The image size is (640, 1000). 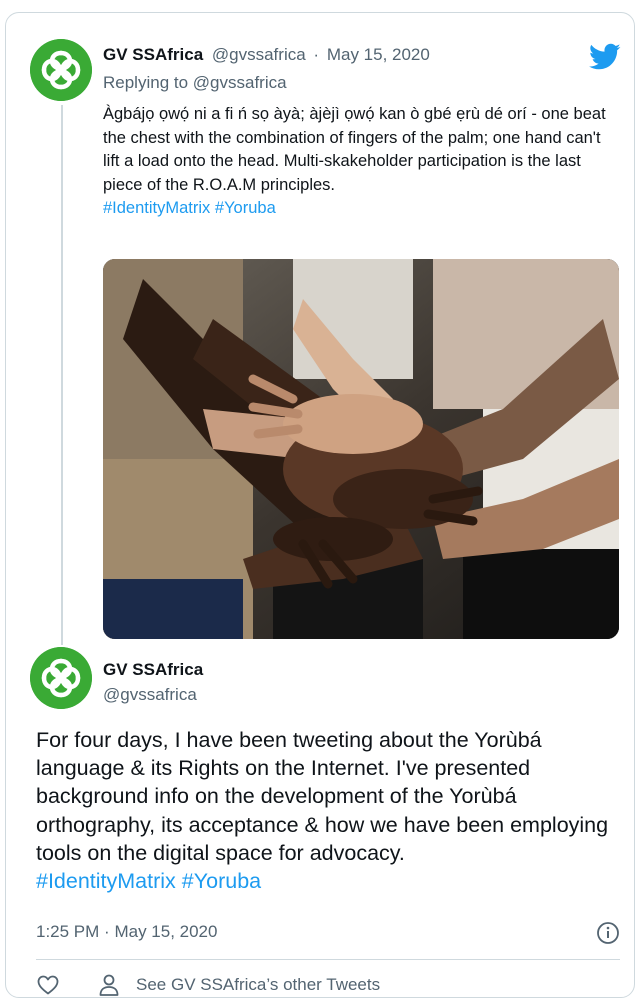 What do you see at coordinates (240, 82) in the screenshot?
I see `replying-to-handle: @gvssafrica` at bounding box center [240, 82].